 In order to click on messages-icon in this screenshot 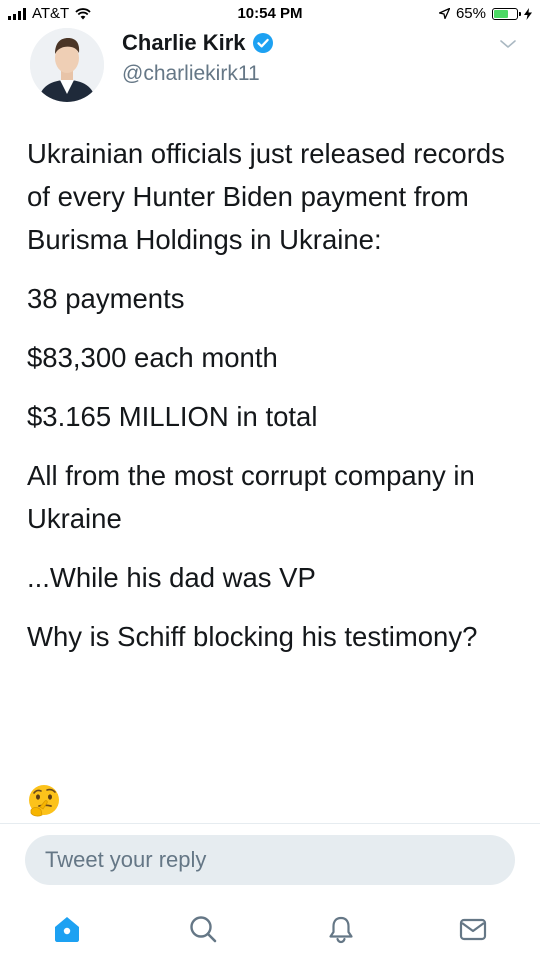, I will do `click(473, 929)`.